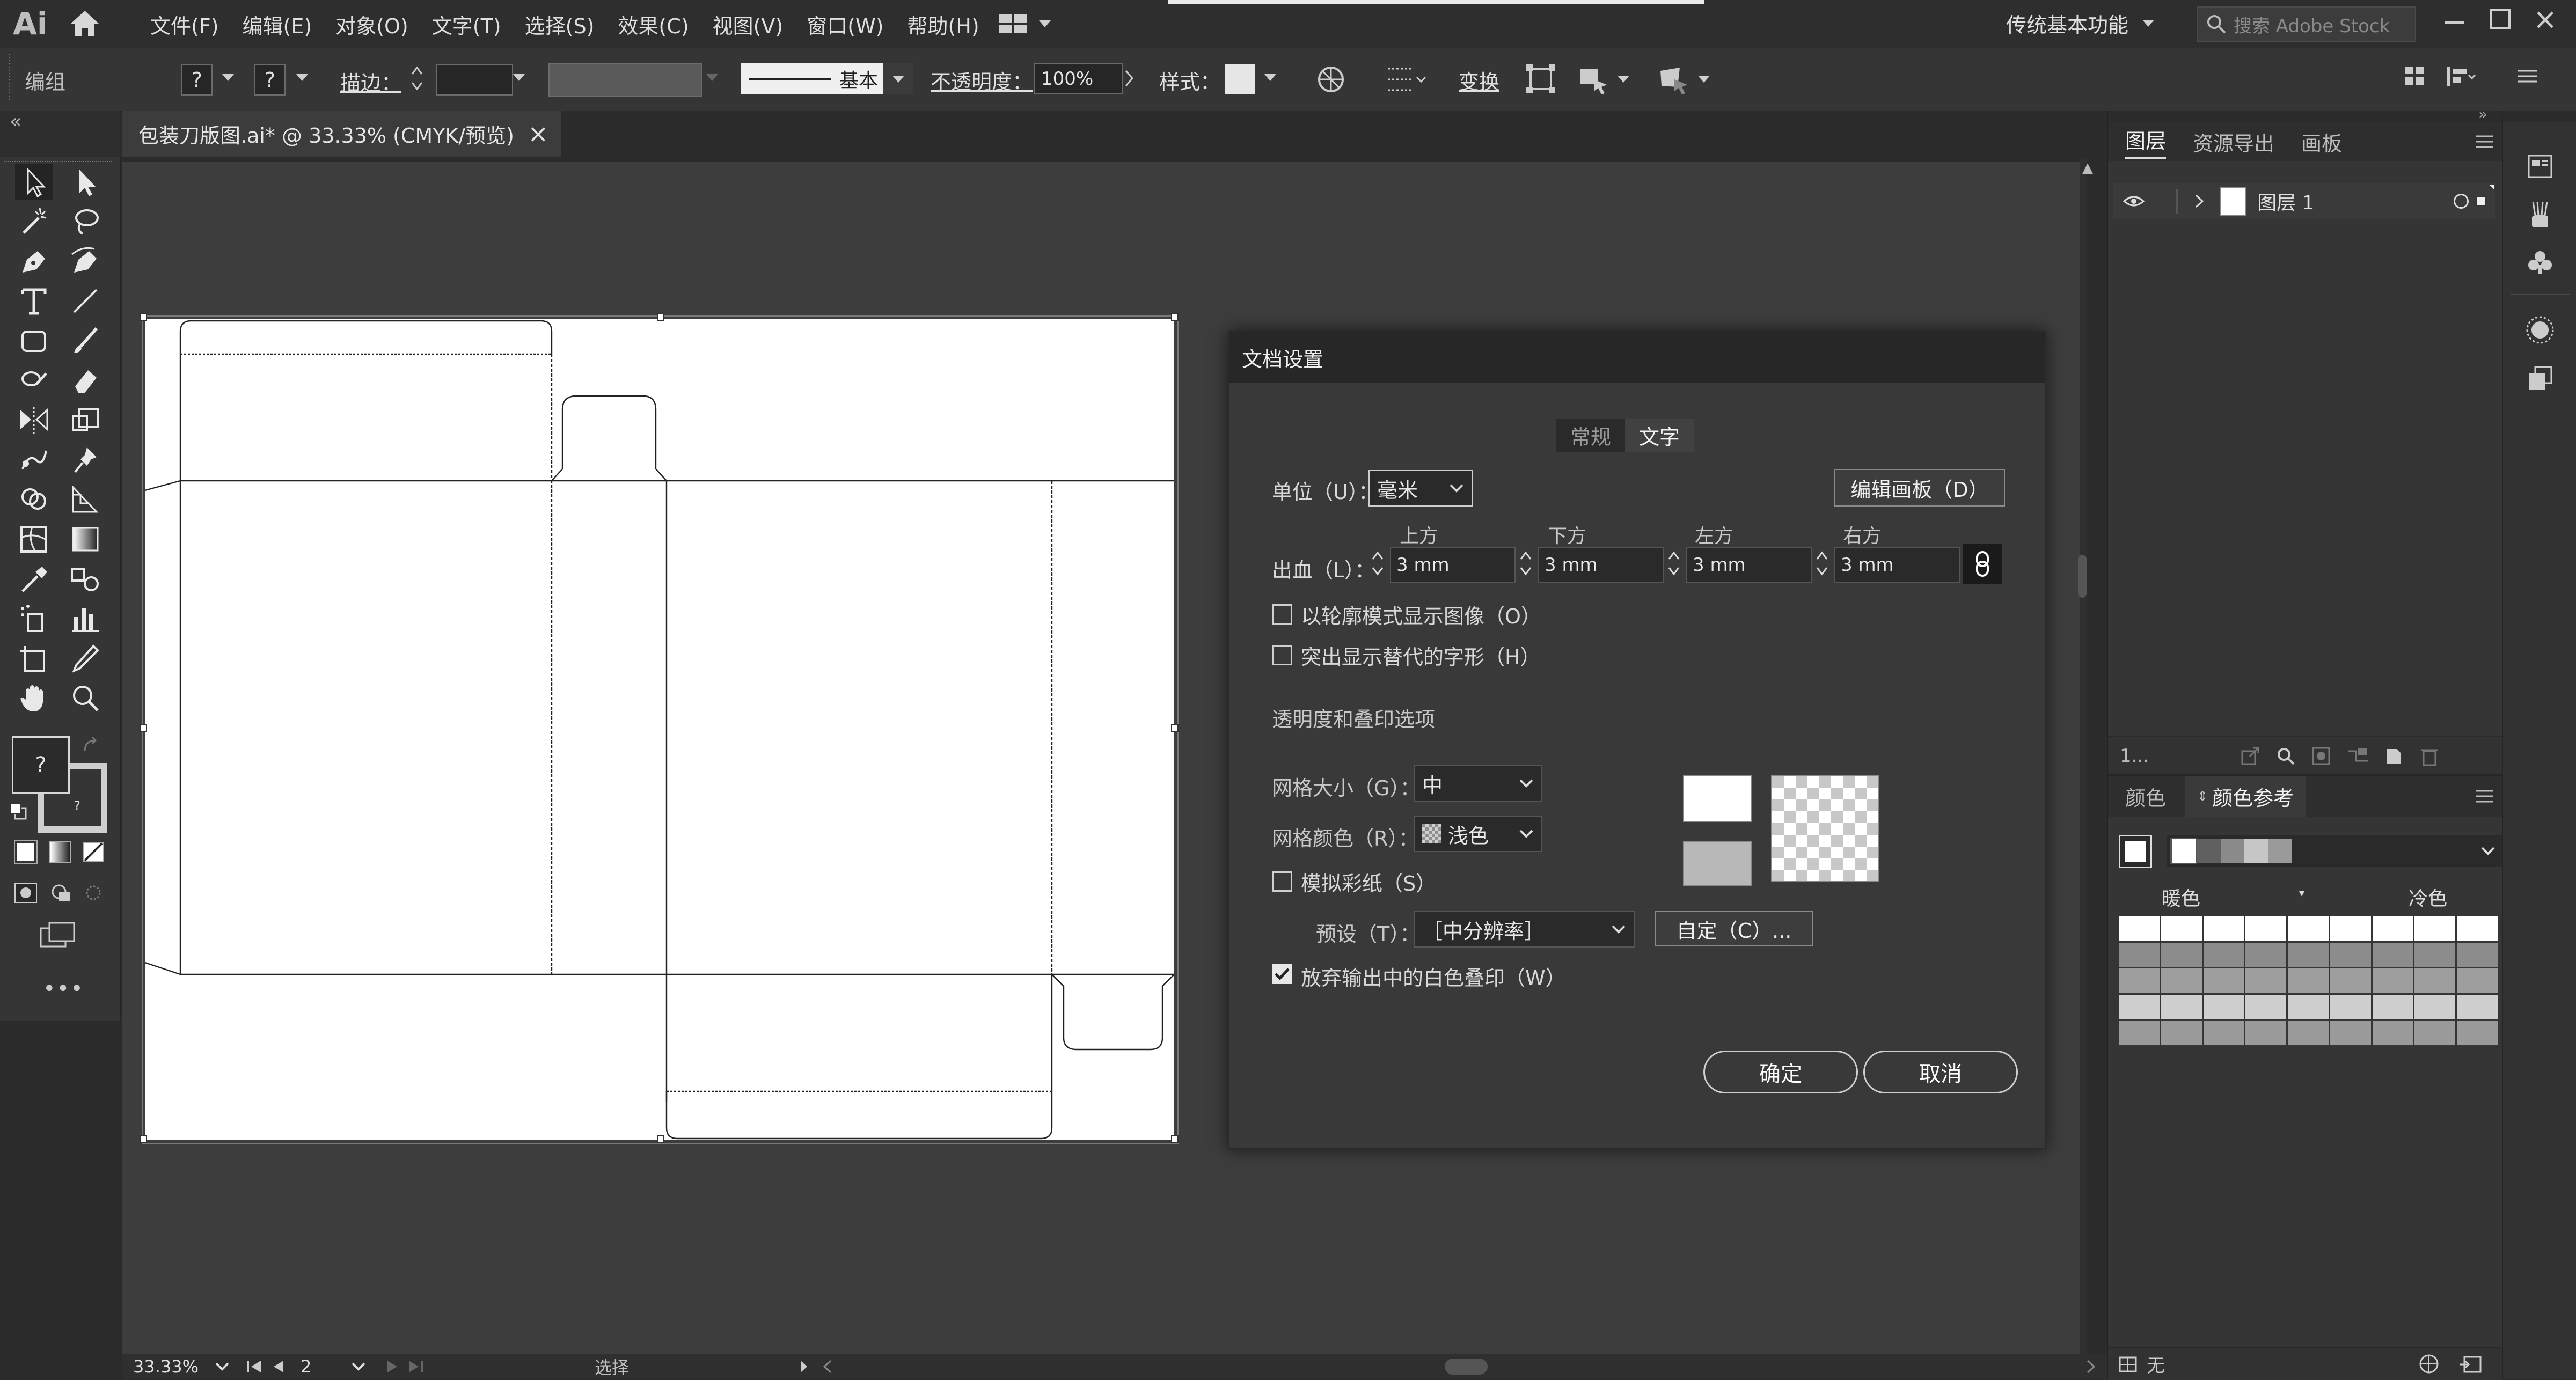 The height and width of the screenshot is (1380, 2576). What do you see at coordinates (60, 852) in the screenshot?
I see `gradient-mode-icon` at bounding box center [60, 852].